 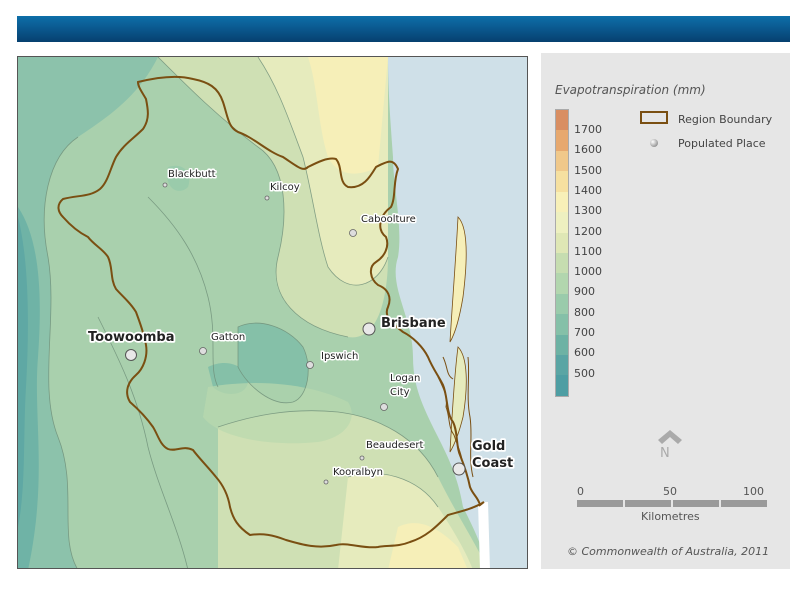 I want to click on evapotranspiration-color-ramp, so click(x=562, y=253).